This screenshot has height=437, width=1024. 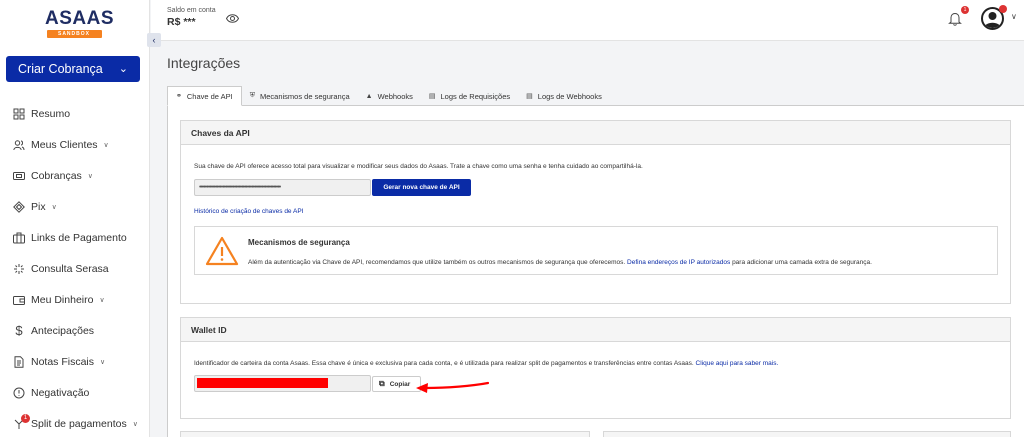 I want to click on collapse-sidebar-button: ‹, so click(x=154, y=40).